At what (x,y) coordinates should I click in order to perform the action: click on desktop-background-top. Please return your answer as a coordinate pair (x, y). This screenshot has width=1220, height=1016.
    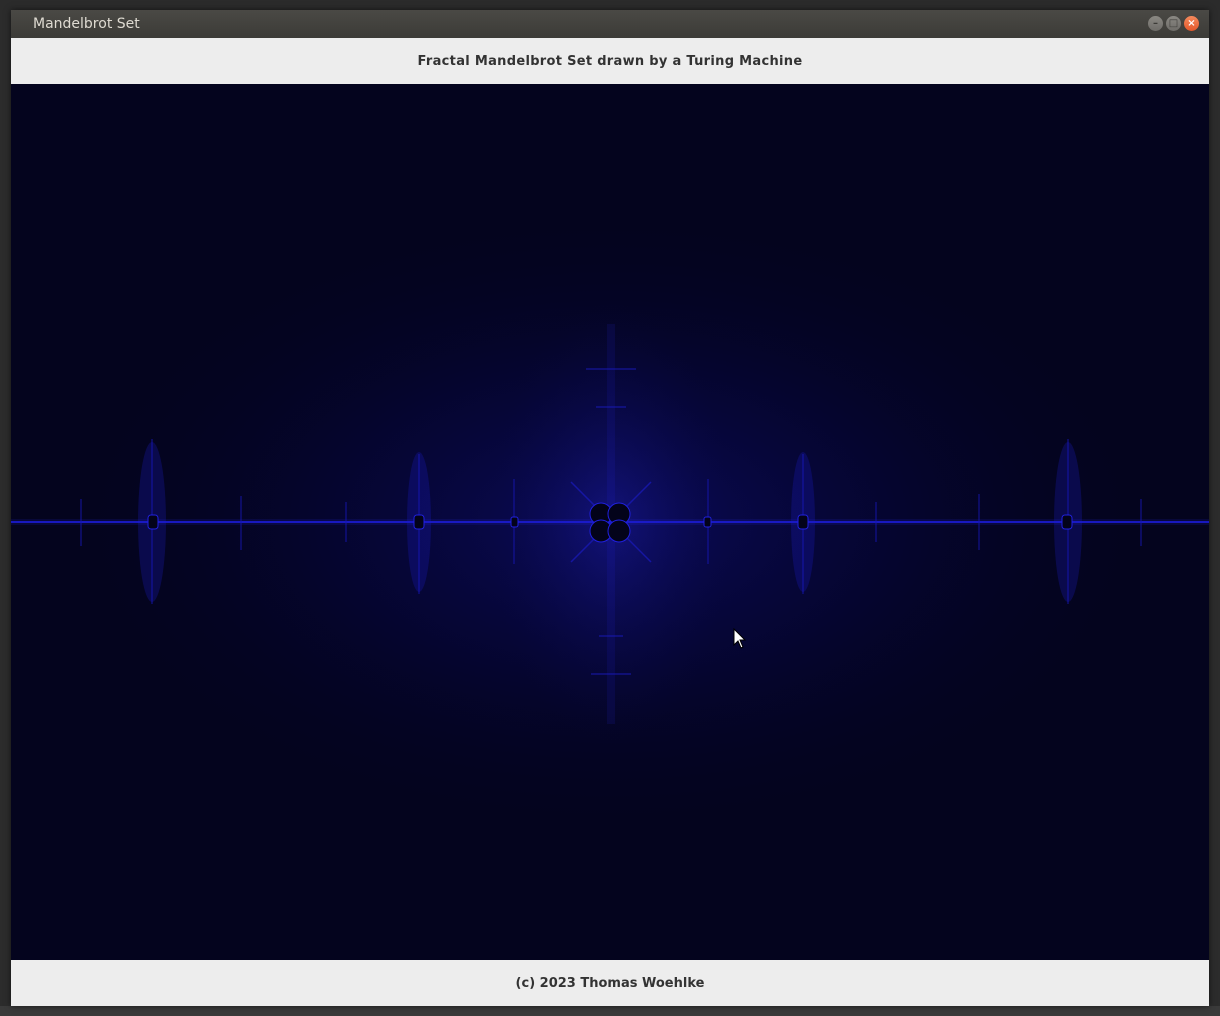
    Looking at the image, I should click on (610, 5).